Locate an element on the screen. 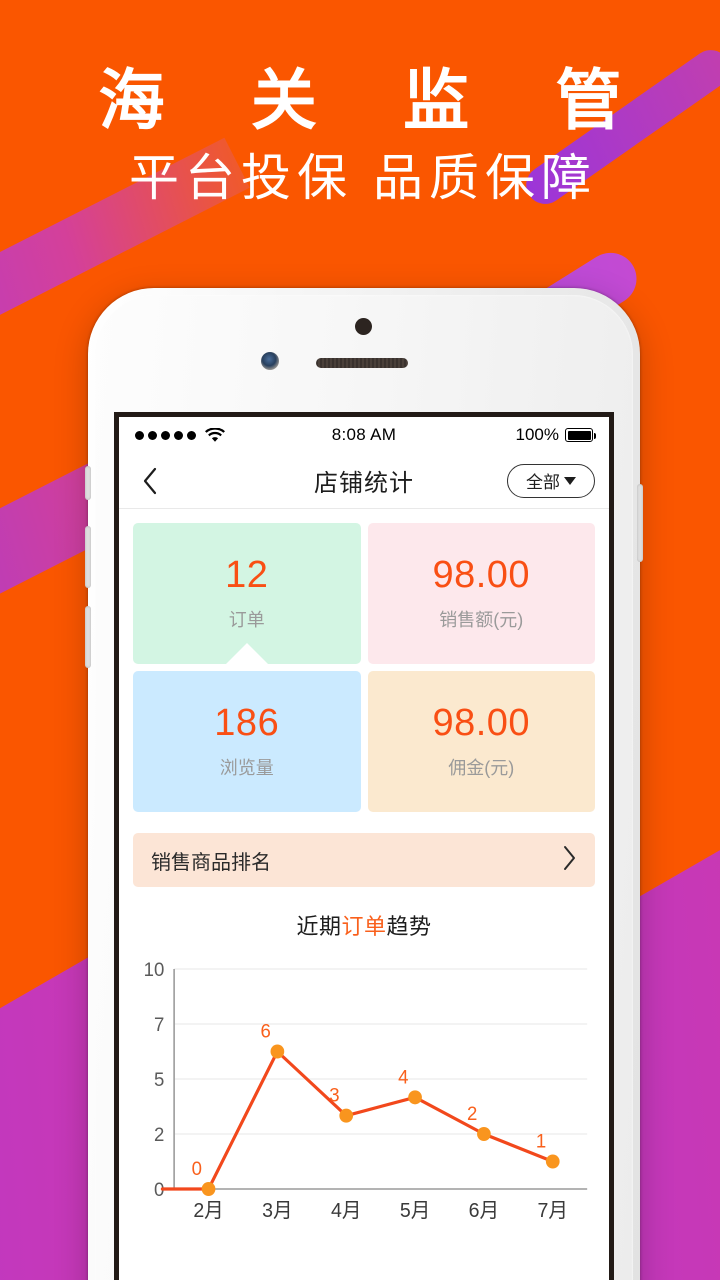 The image size is (720, 1280). product-sales-ranking-row: 销售商品排名 is located at coordinates (364, 860).